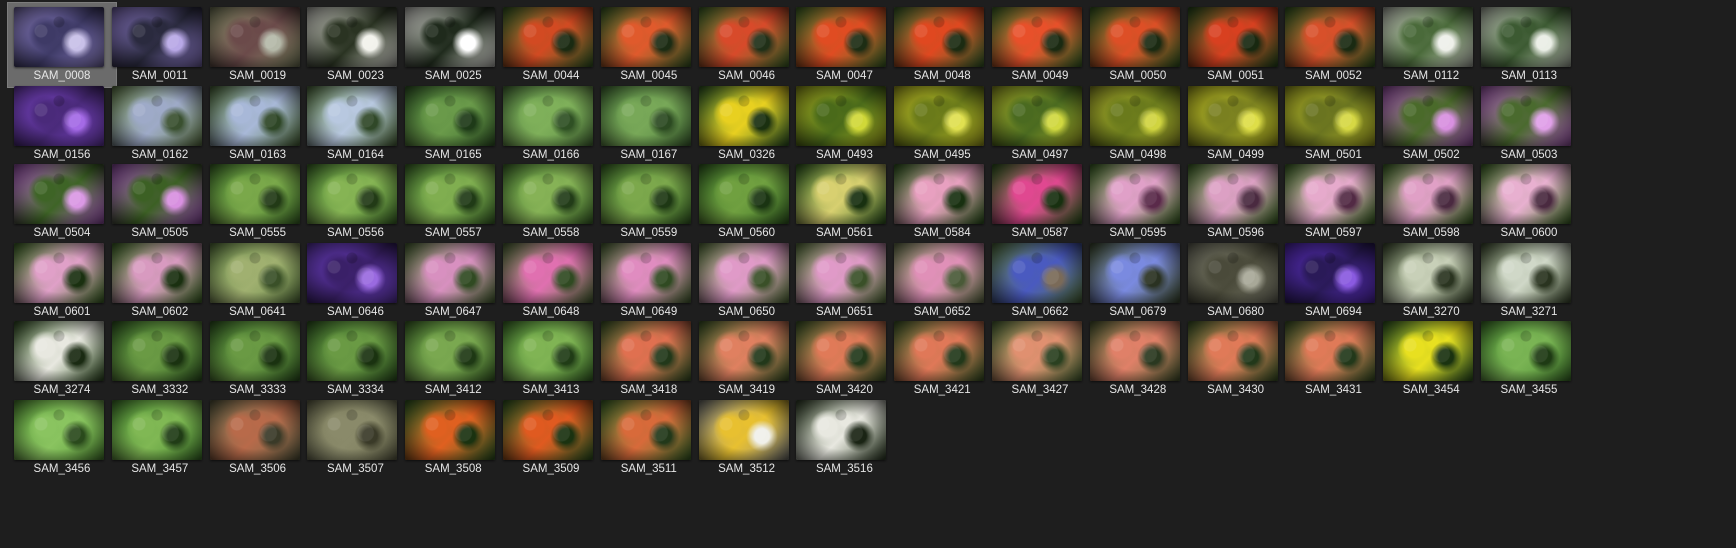  I want to click on thumbnail-item: SAM_0555, so click(258, 202).